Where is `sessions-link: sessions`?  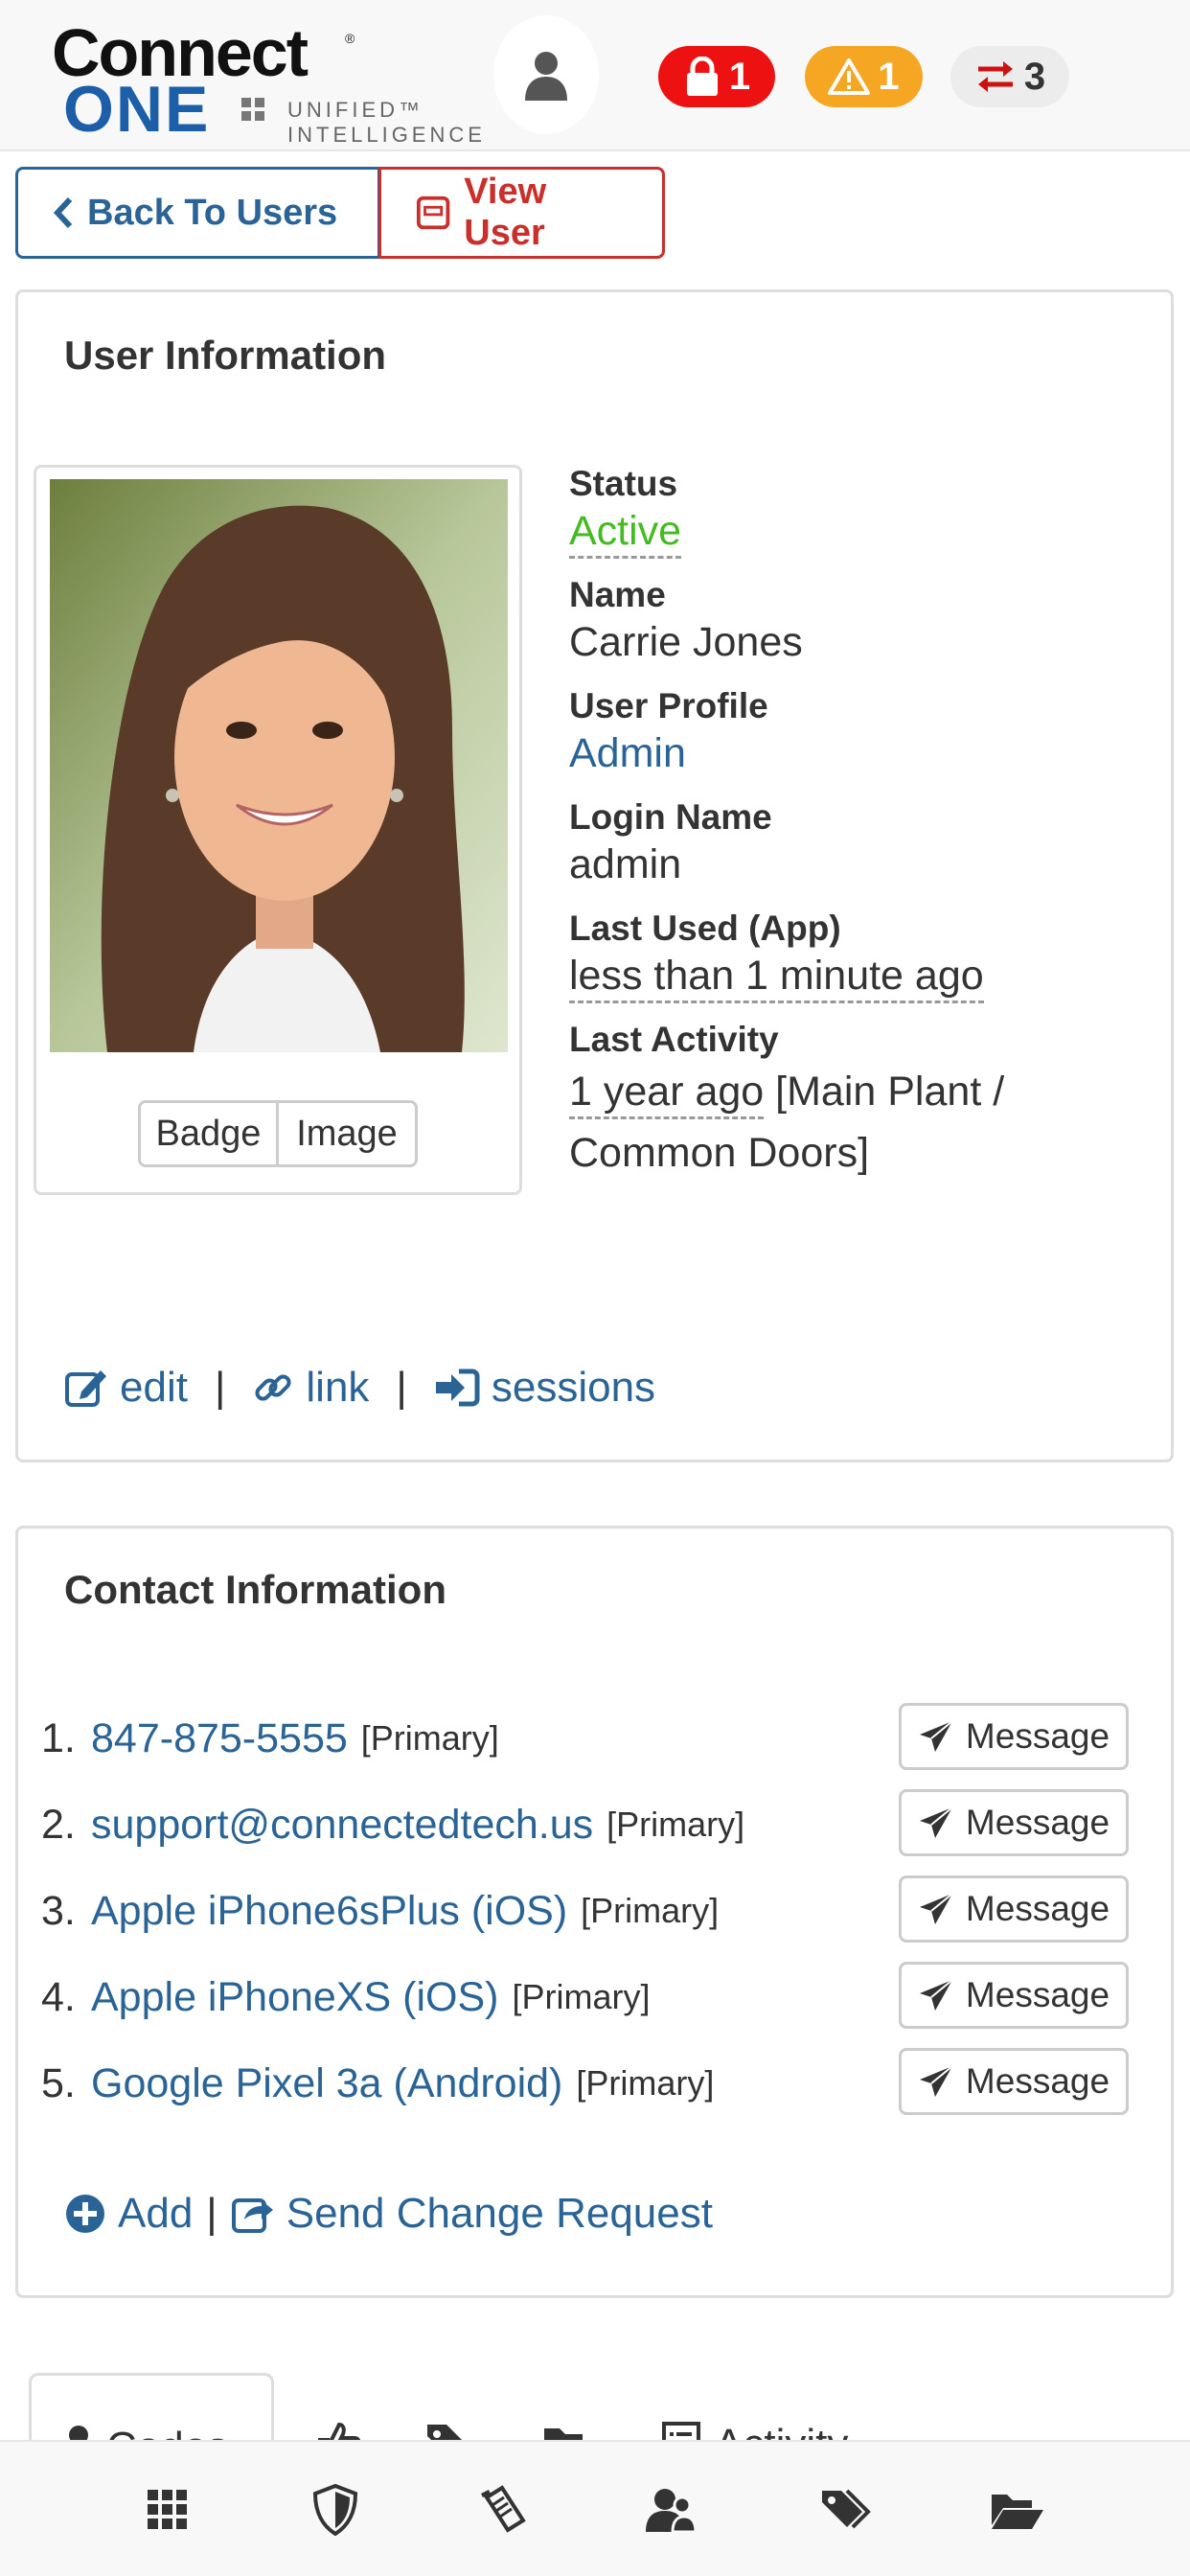 sessions-link: sessions is located at coordinates (544, 1388).